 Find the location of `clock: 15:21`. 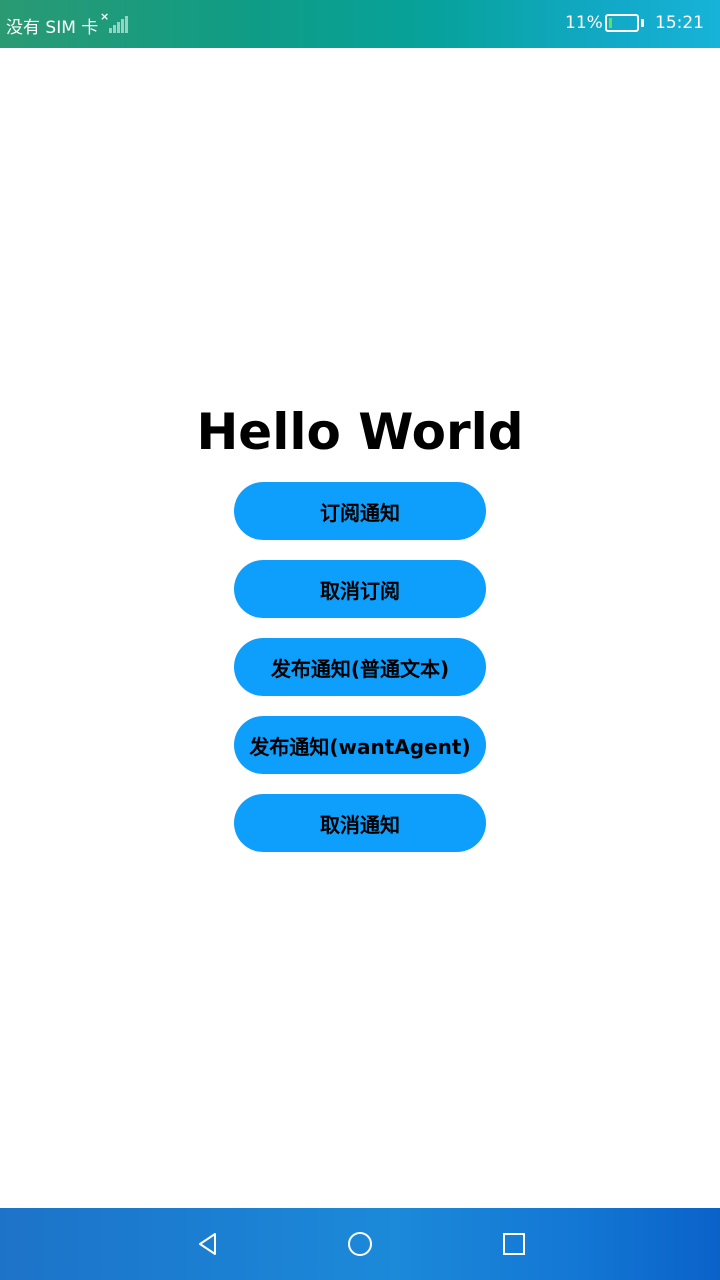

clock: 15:21 is located at coordinates (679, 23).